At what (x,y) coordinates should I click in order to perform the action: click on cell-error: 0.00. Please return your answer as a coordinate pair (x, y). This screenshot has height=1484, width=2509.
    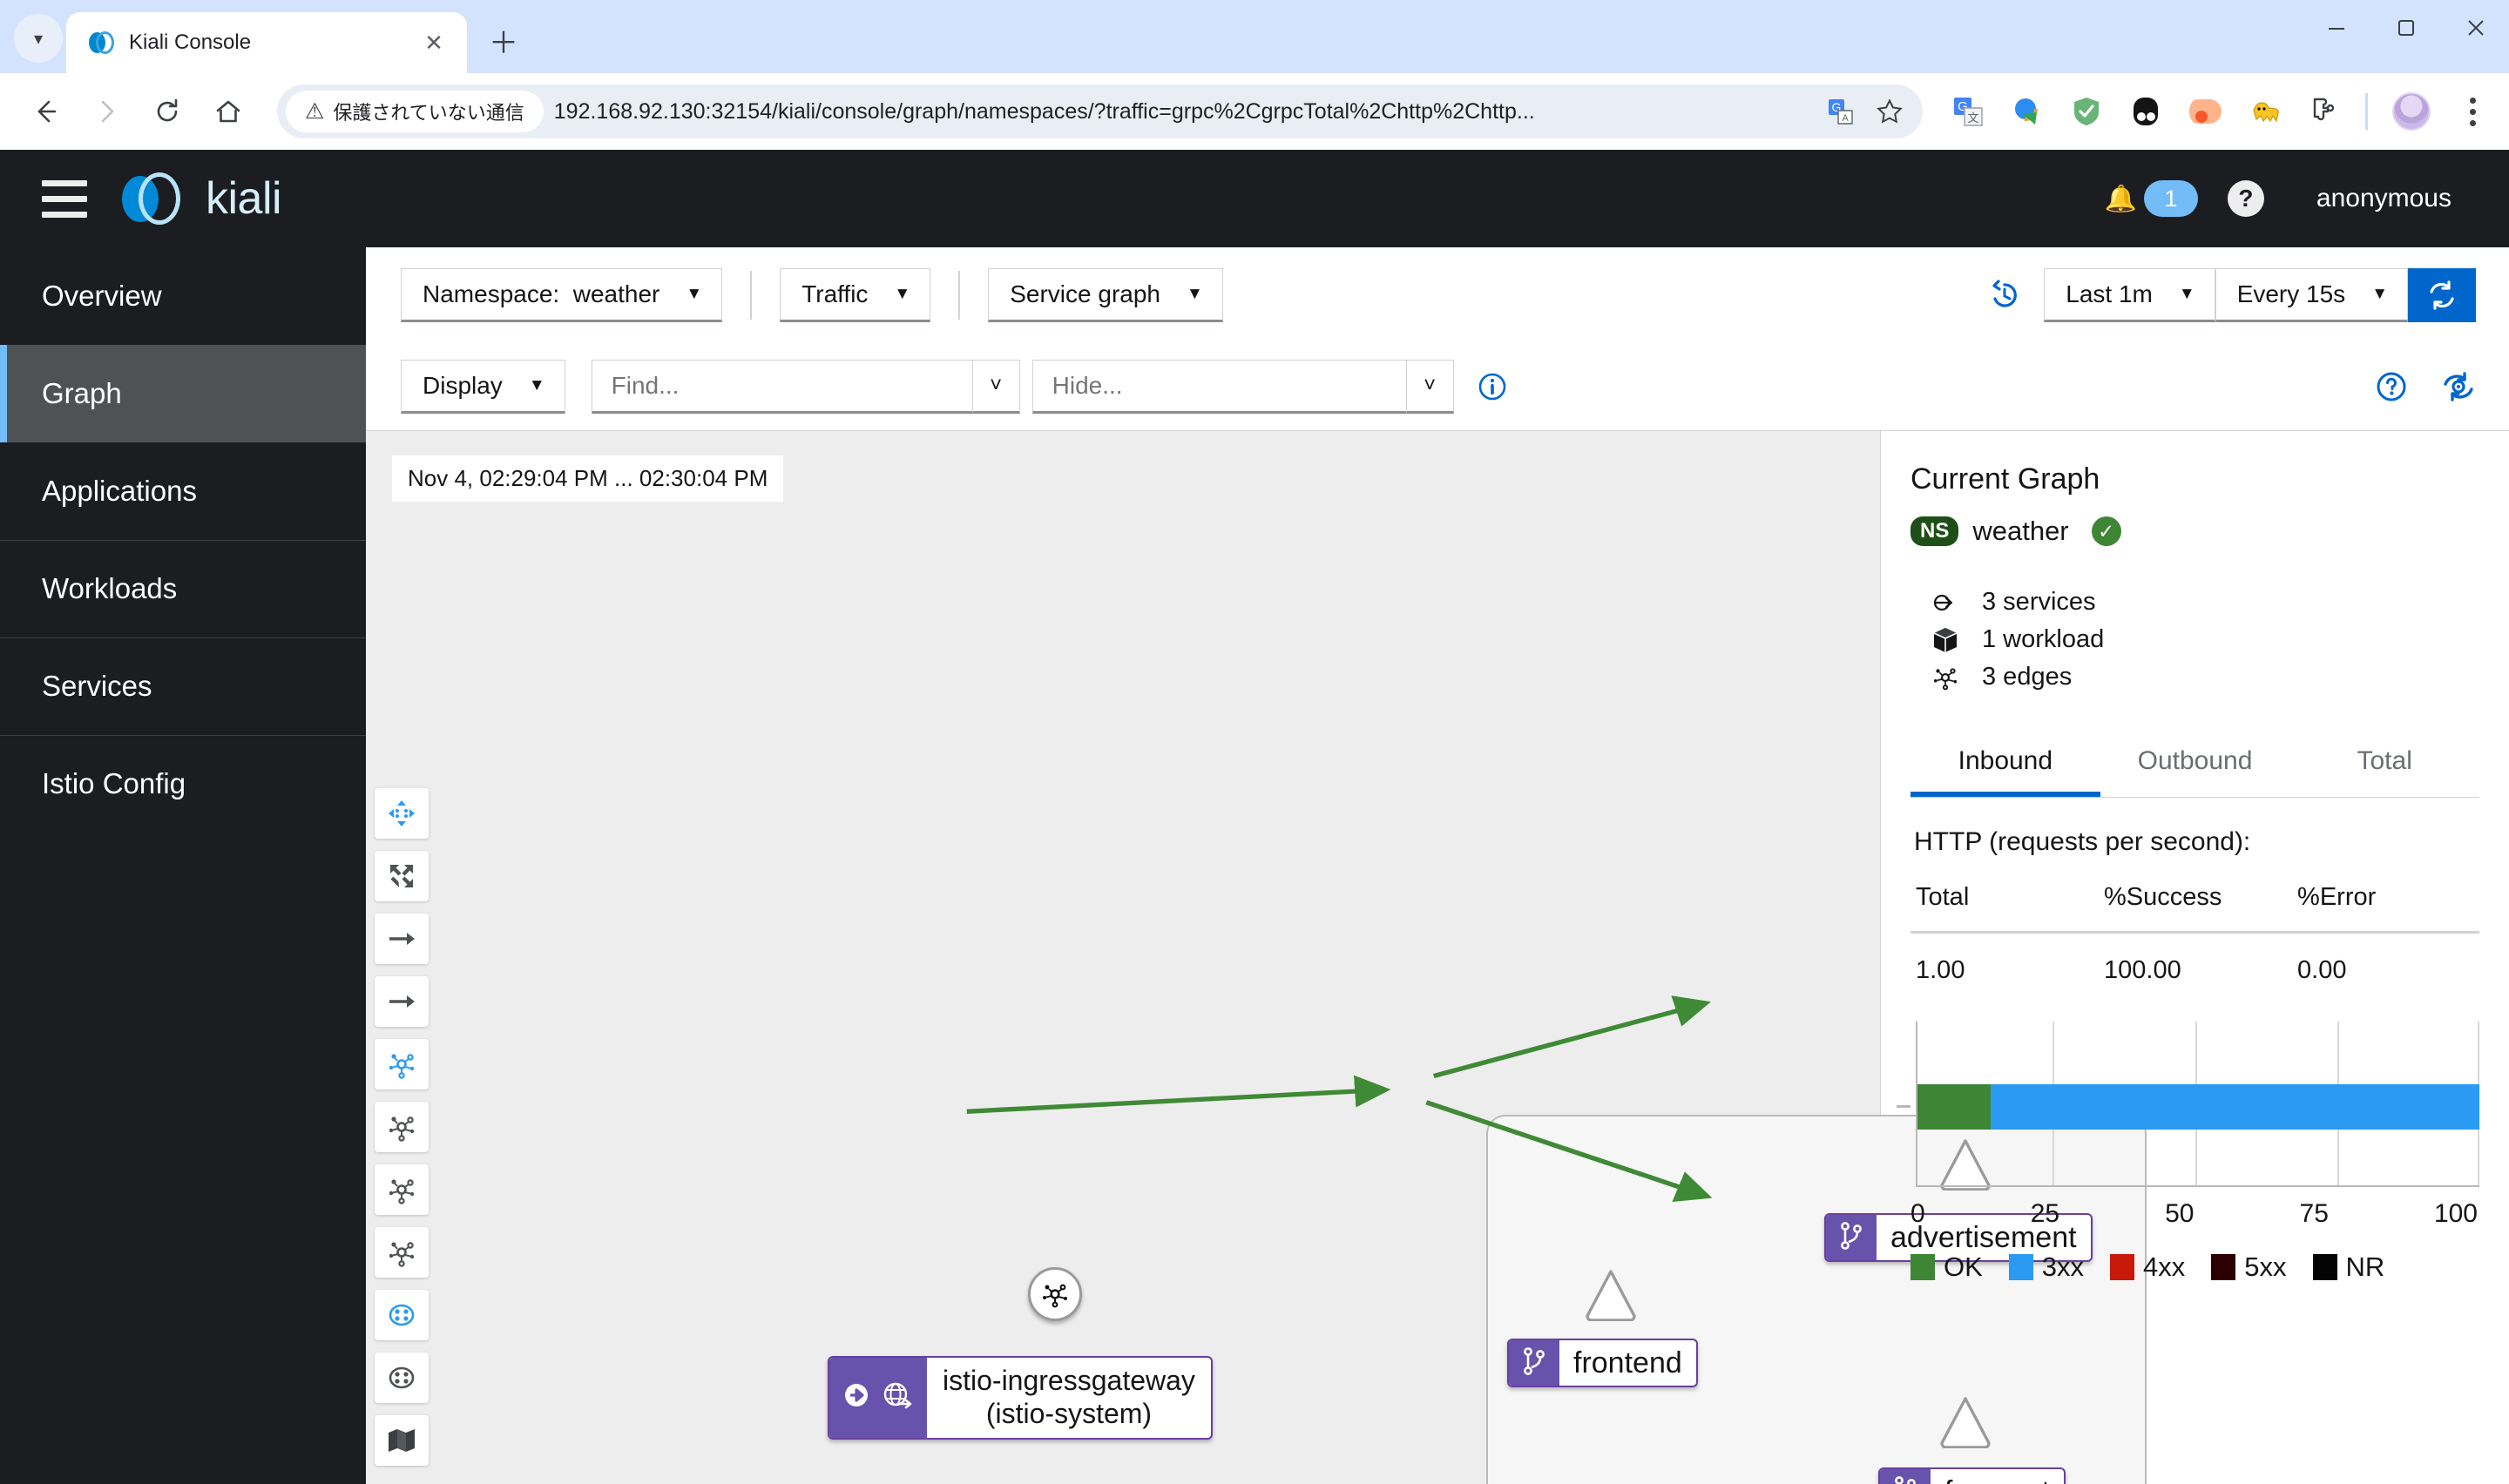
    Looking at the image, I should click on (2322, 970).